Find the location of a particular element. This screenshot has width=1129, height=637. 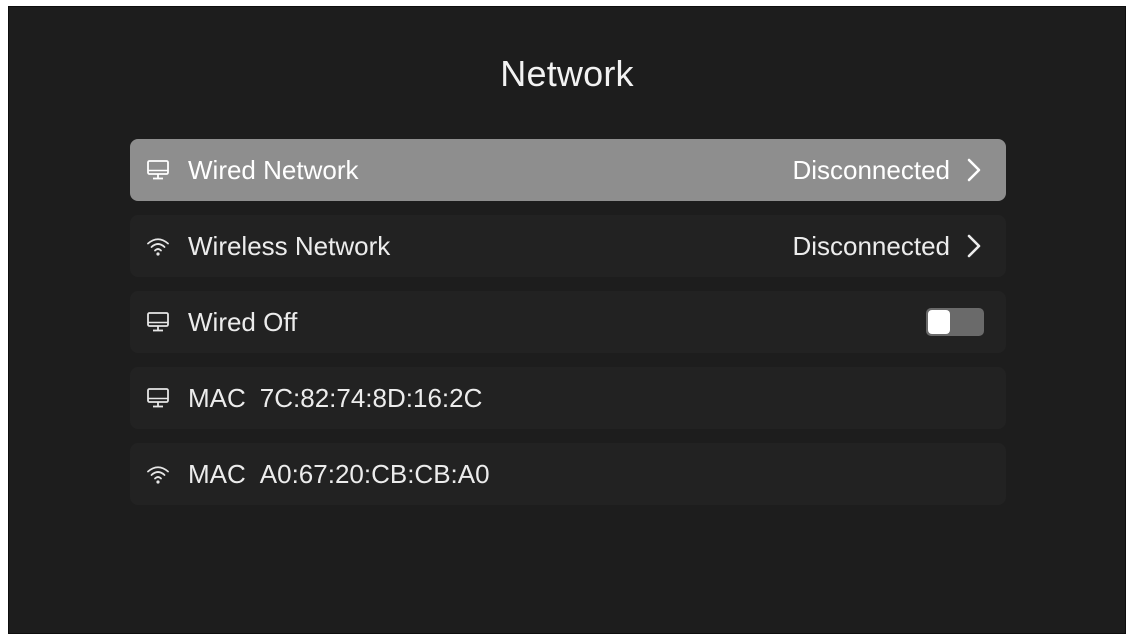

wireless-mac-item: MAC A0:67:20:CB:CB:A0 is located at coordinates (568, 474).